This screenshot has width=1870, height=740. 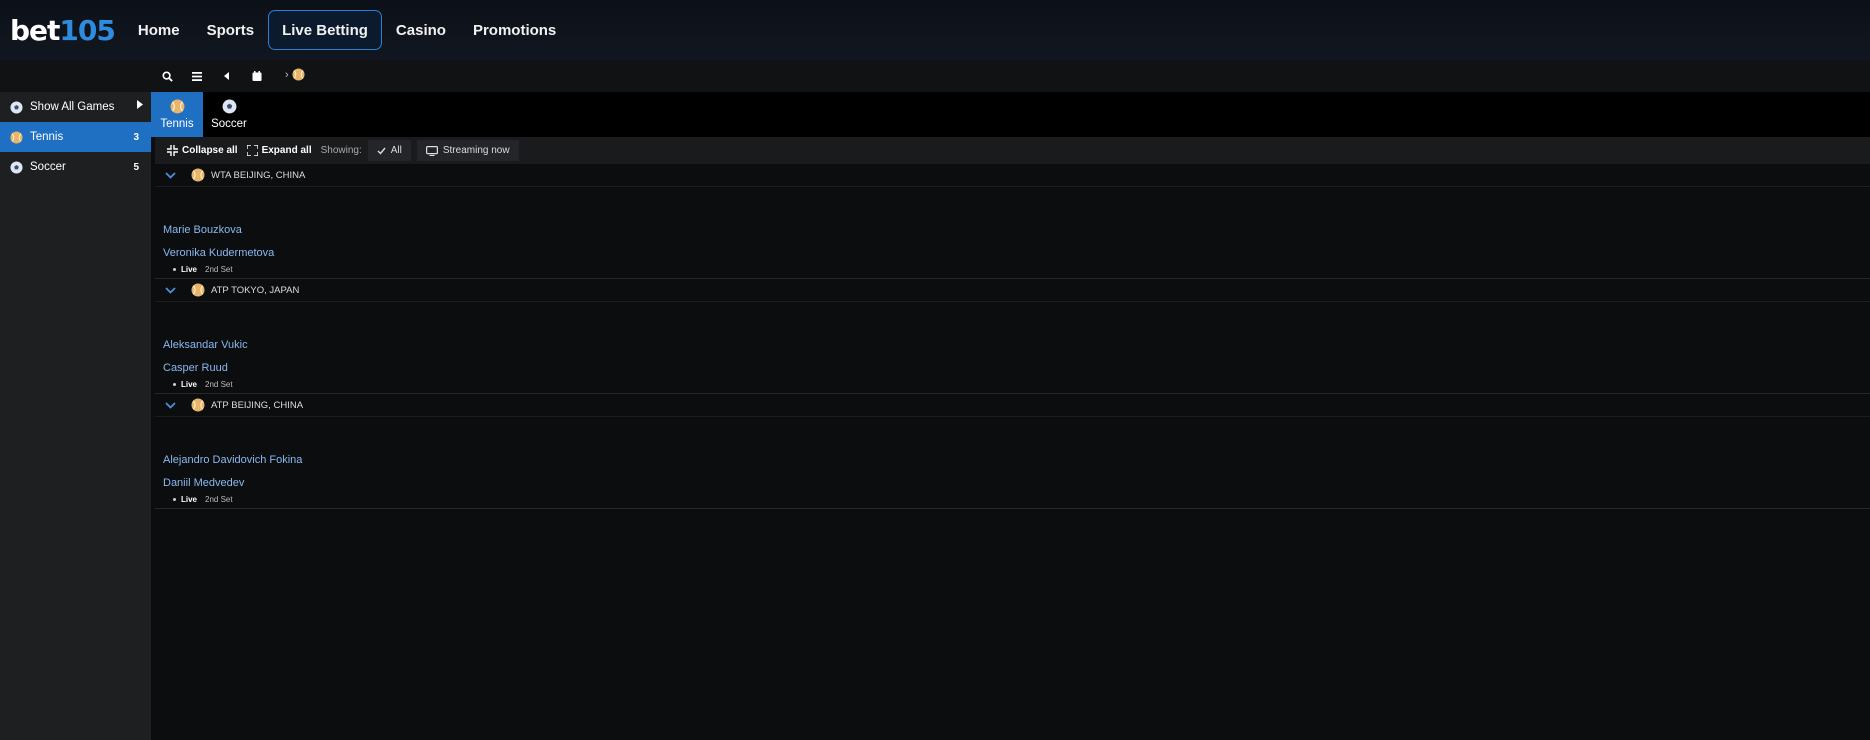 I want to click on sport-sidebar: Show All Games Tennis 3 Soccer 5, so click(x=75, y=416).